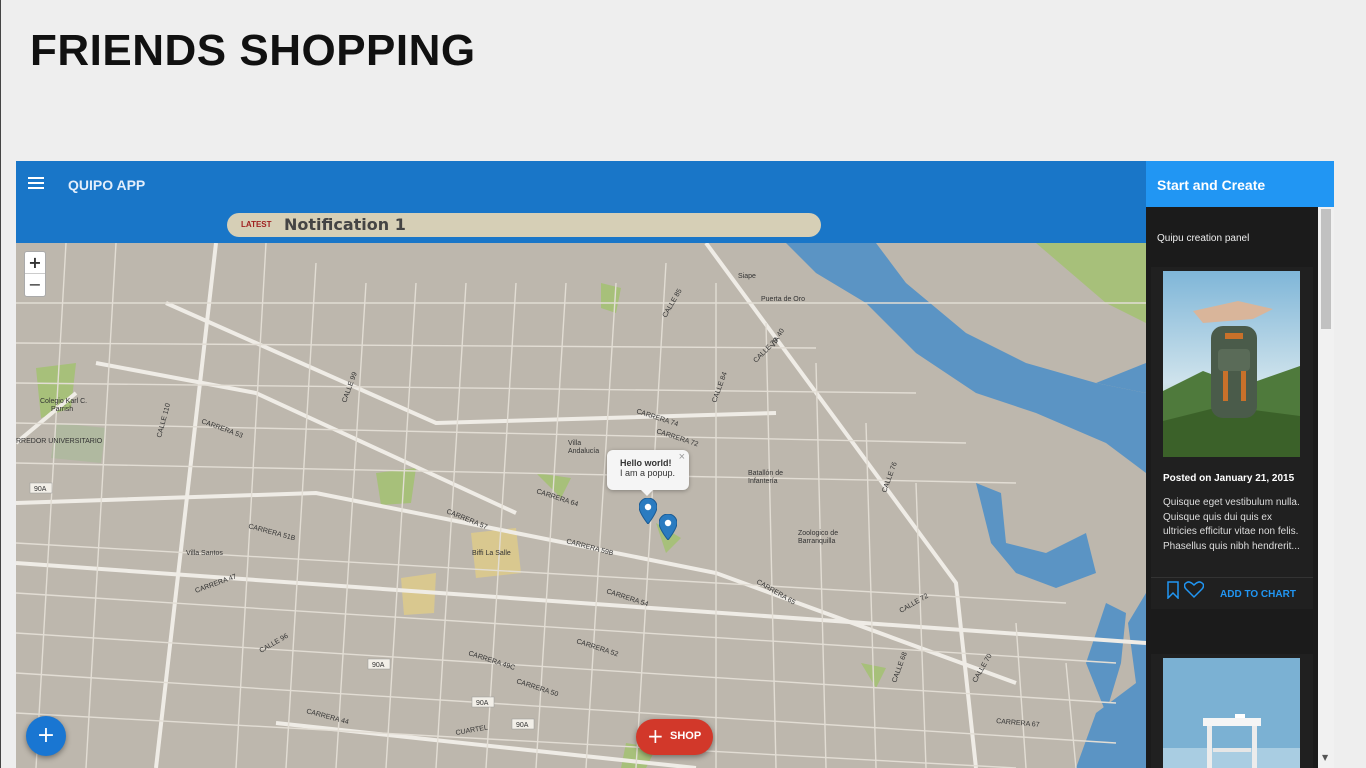  What do you see at coordinates (204, 553) in the screenshot?
I see `svg-text: Villa Santos` at bounding box center [204, 553].